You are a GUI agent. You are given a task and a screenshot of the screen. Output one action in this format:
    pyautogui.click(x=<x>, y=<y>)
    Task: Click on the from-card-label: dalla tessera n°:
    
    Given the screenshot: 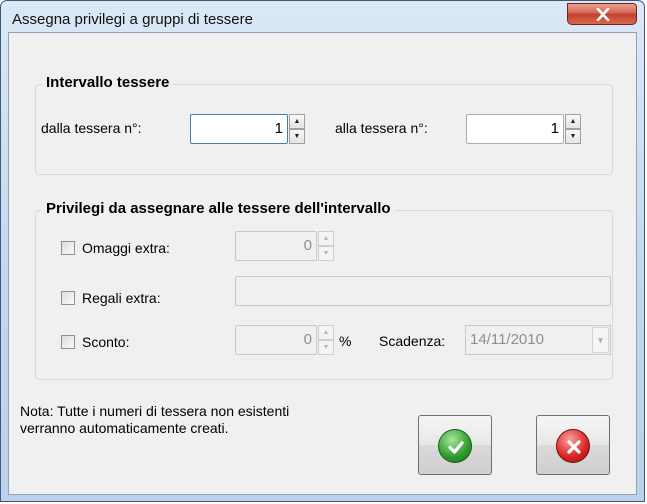 What is the action you would take?
    pyautogui.click(x=91, y=128)
    